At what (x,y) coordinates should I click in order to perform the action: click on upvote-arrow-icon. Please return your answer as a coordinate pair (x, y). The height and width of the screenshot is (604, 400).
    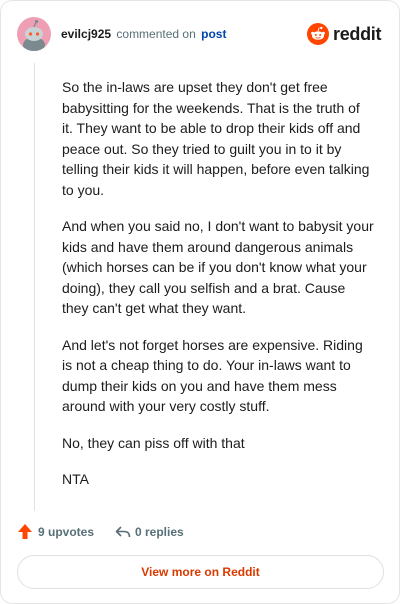
    Looking at the image, I should click on (25, 531).